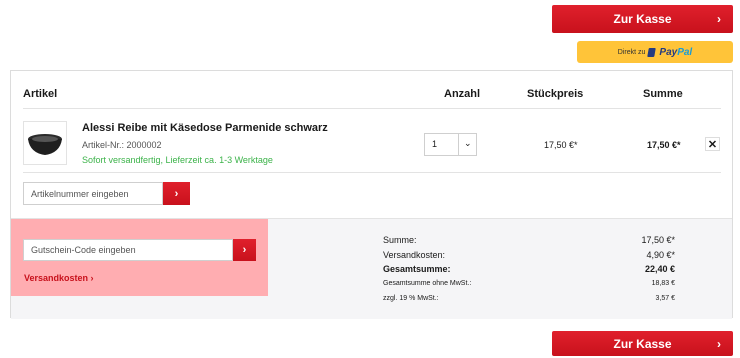 Image resolution: width=740 pixels, height=358 pixels. Describe the element at coordinates (658, 240) in the screenshot. I see `summary-value-subtotal: 17,50 €*` at that location.